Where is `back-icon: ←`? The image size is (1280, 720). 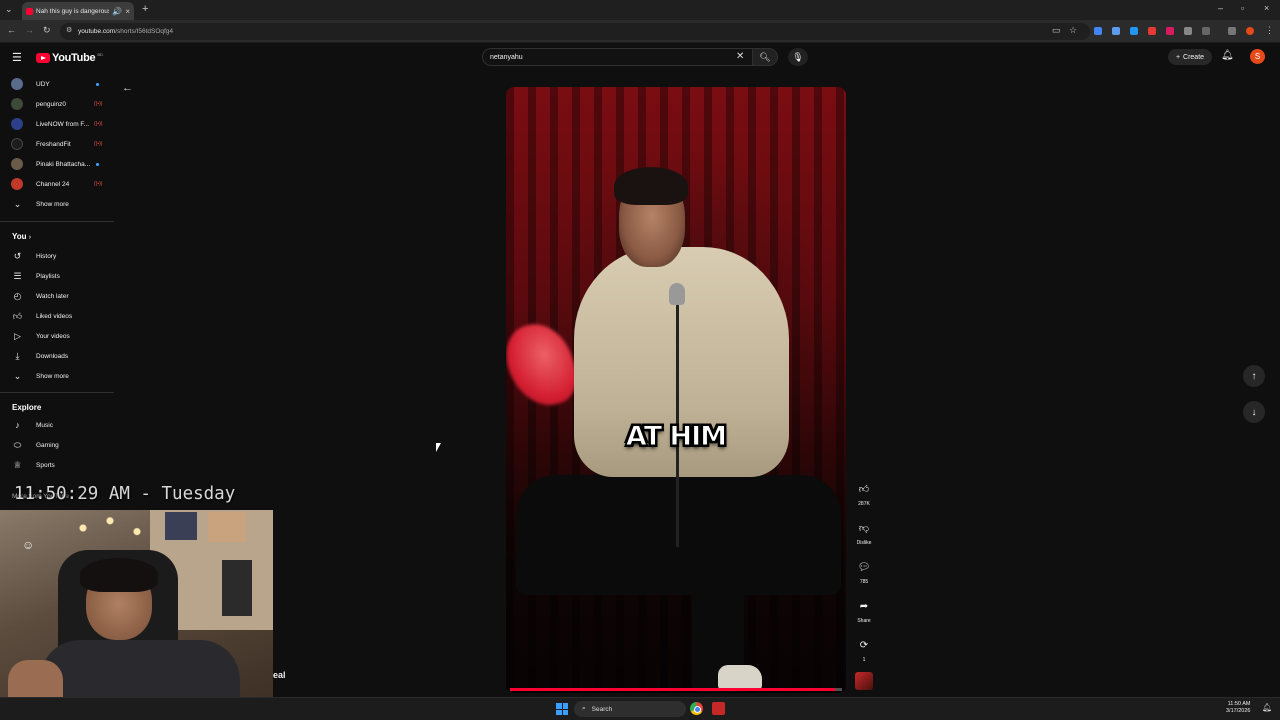
back-icon: ← is located at coordinates (11, 30).